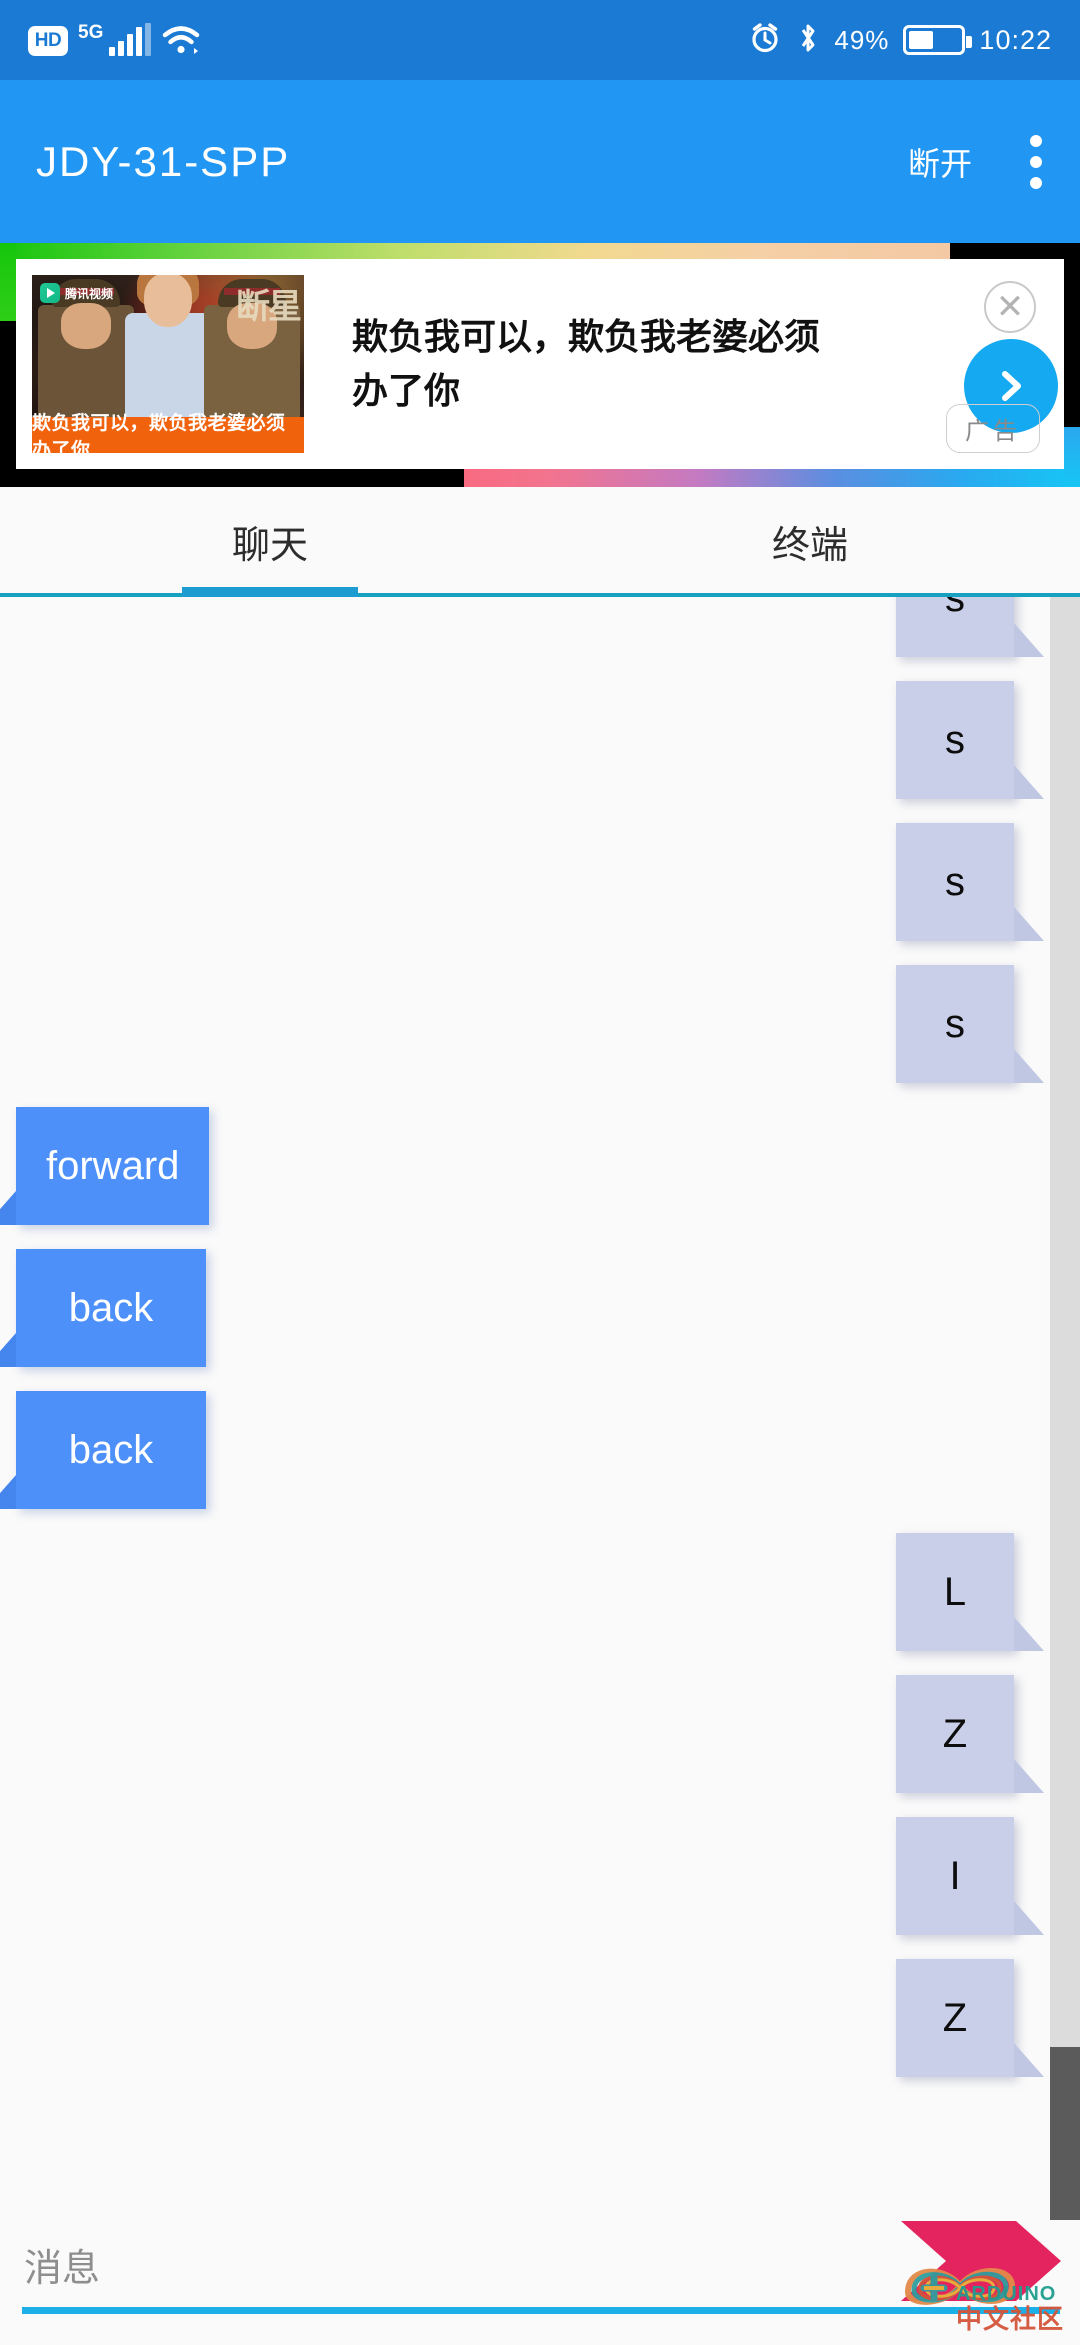 This screenshot has height=2345, width=1080. Describe the element at coordinates (808, 40) in the screenshot. I see `bluetooth-icon` at that location.